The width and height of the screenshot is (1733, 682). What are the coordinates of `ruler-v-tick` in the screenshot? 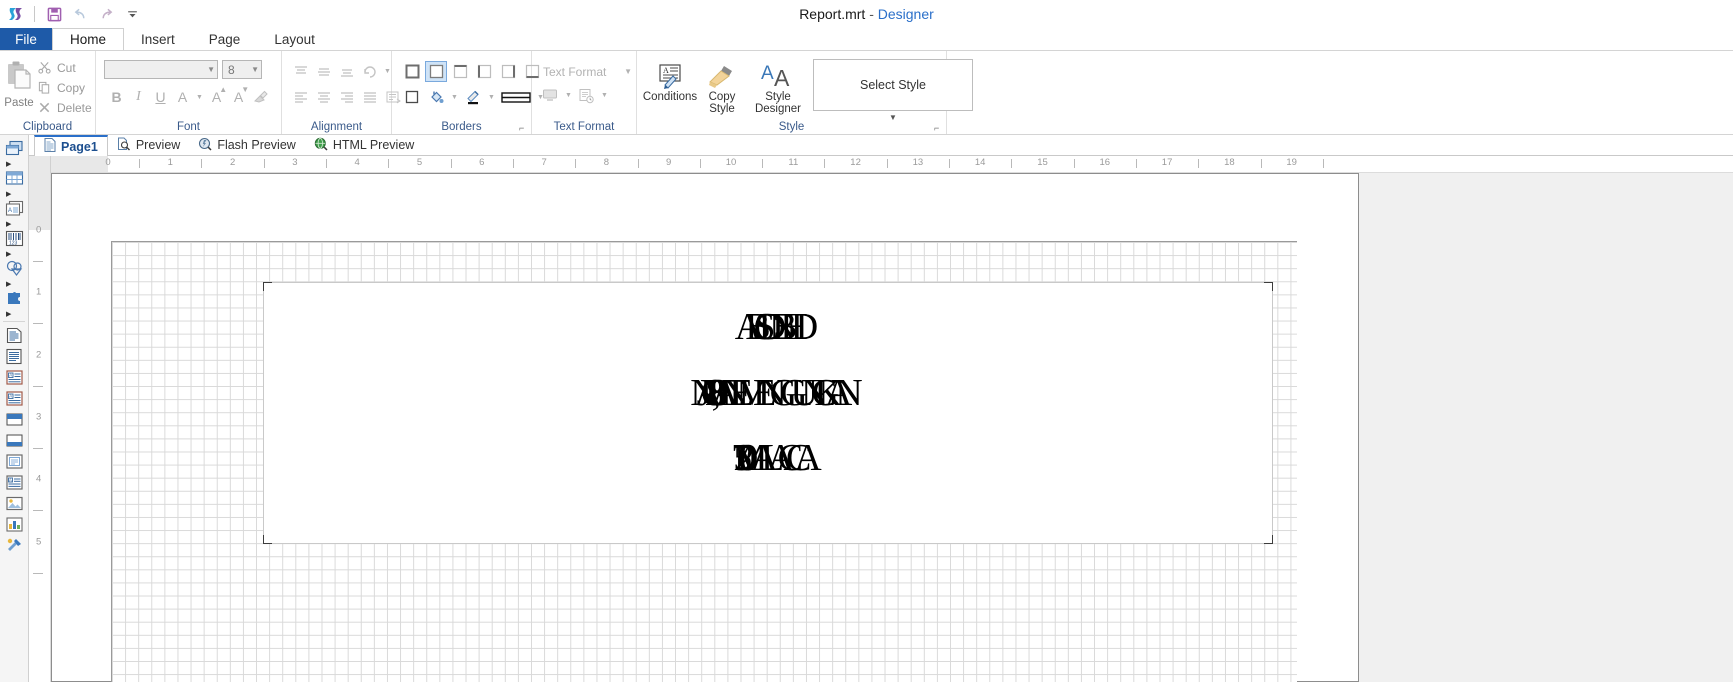 It's located at (38, 511).